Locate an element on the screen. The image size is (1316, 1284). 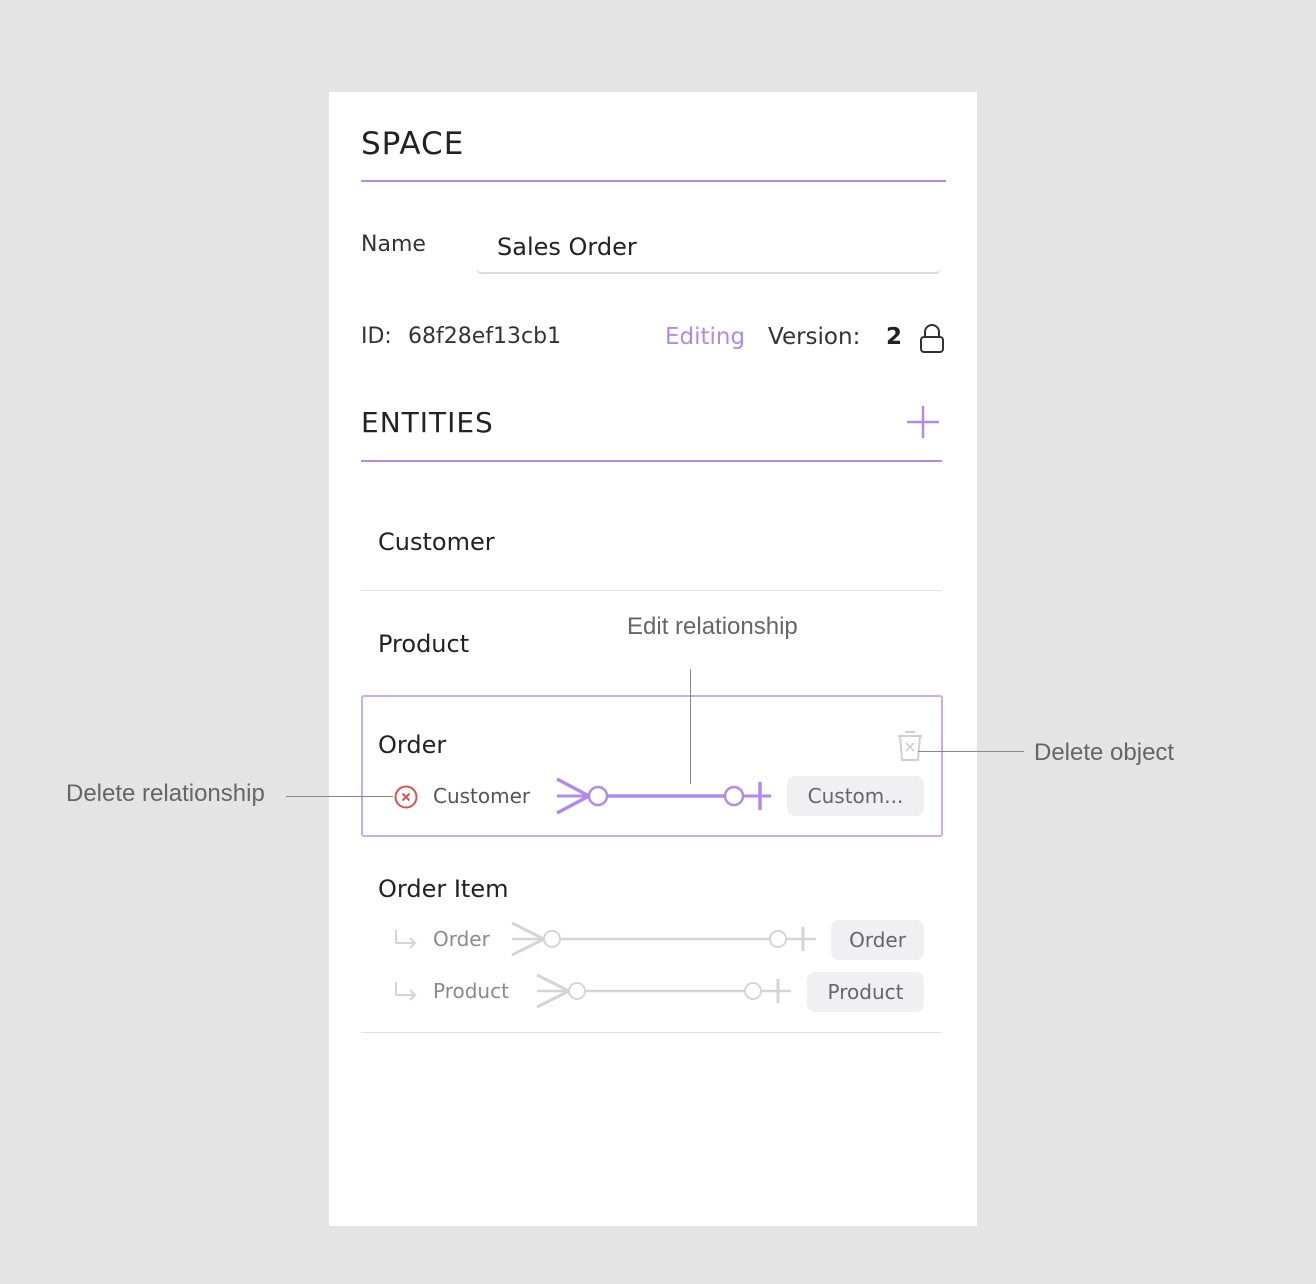
entities-title-rule is located at coordinates (651, 461).